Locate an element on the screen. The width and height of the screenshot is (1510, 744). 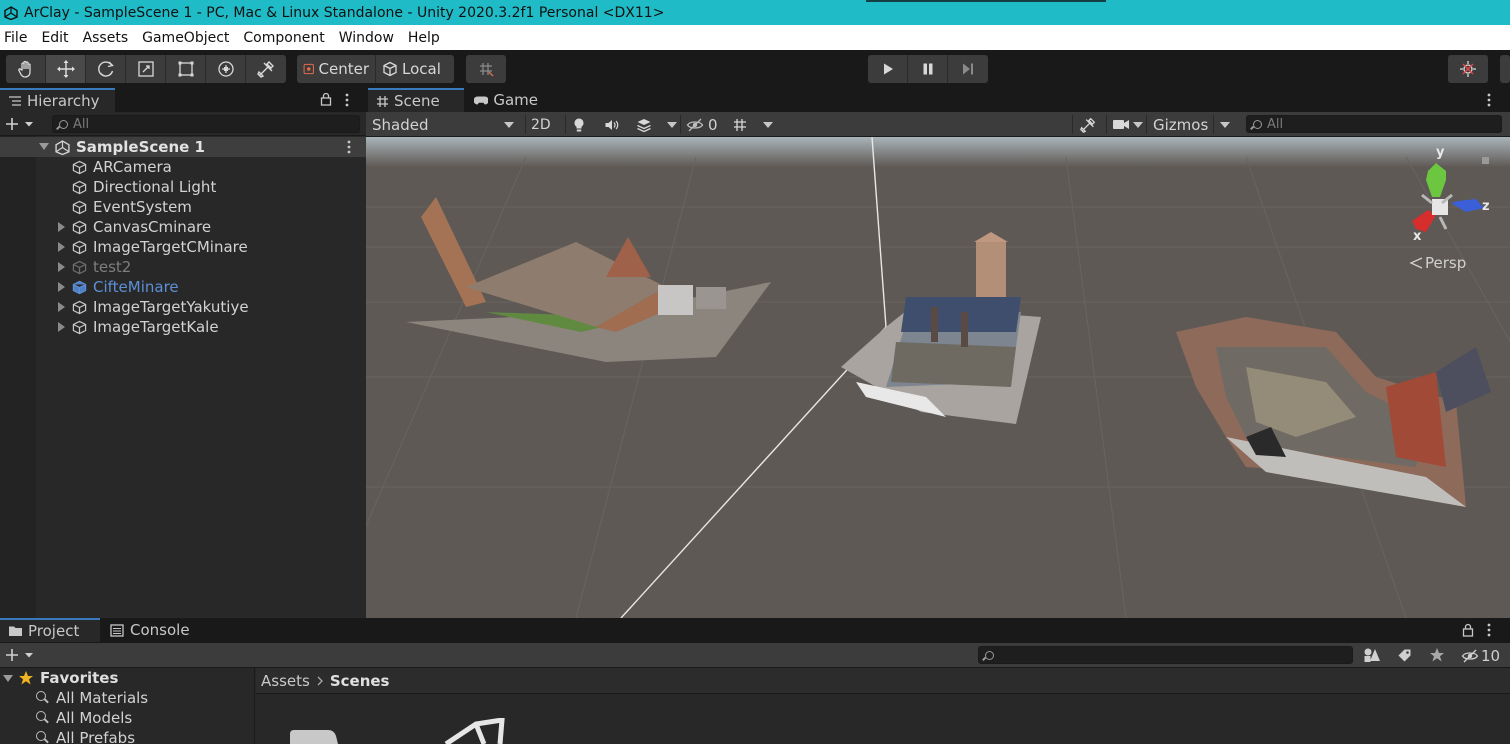
pivot-center-label: Center is located at coordinates (344, 69).